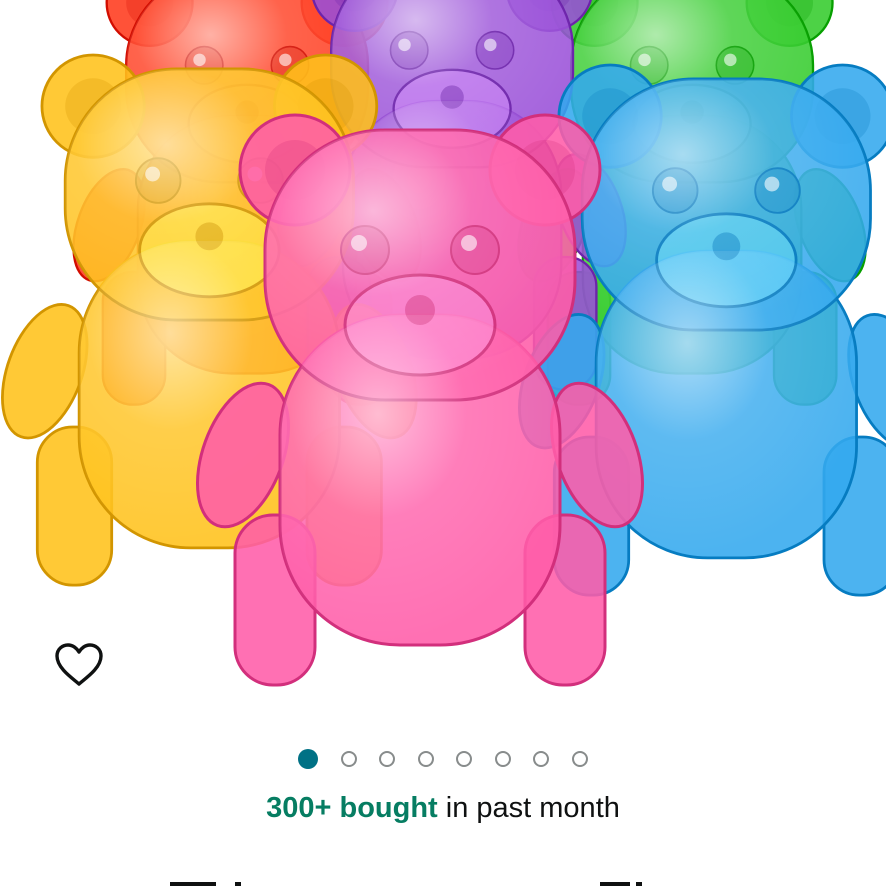 The width and height of the screenshot is (886, 886). Describe the element at coordinates (528, 808) in the screenshot. I see `bought-suffix: in past month` at that location.